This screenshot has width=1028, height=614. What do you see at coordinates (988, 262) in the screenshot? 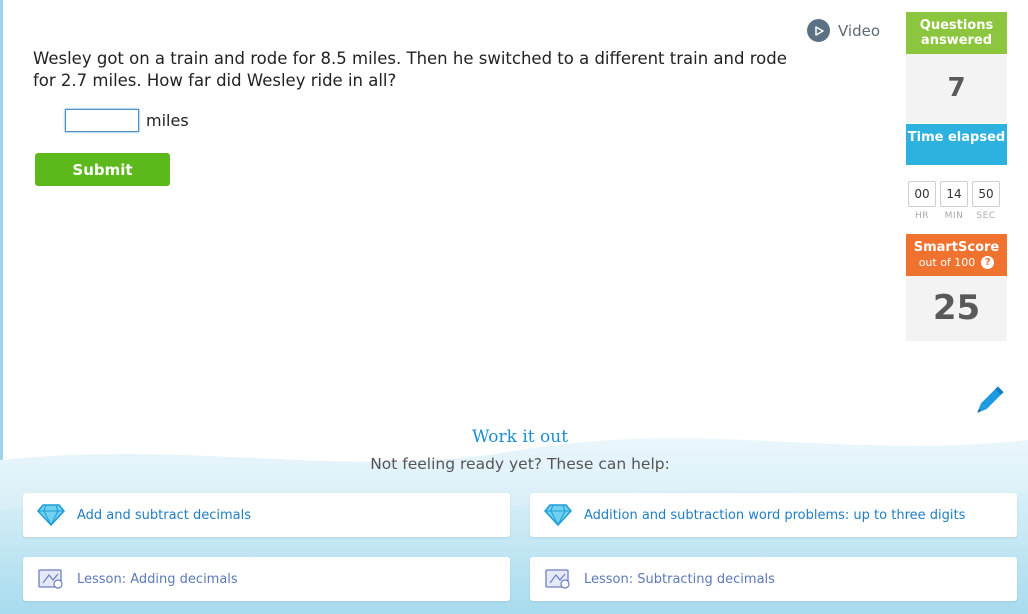
I see `help-icon: ?` at bounding box center [988, 262].